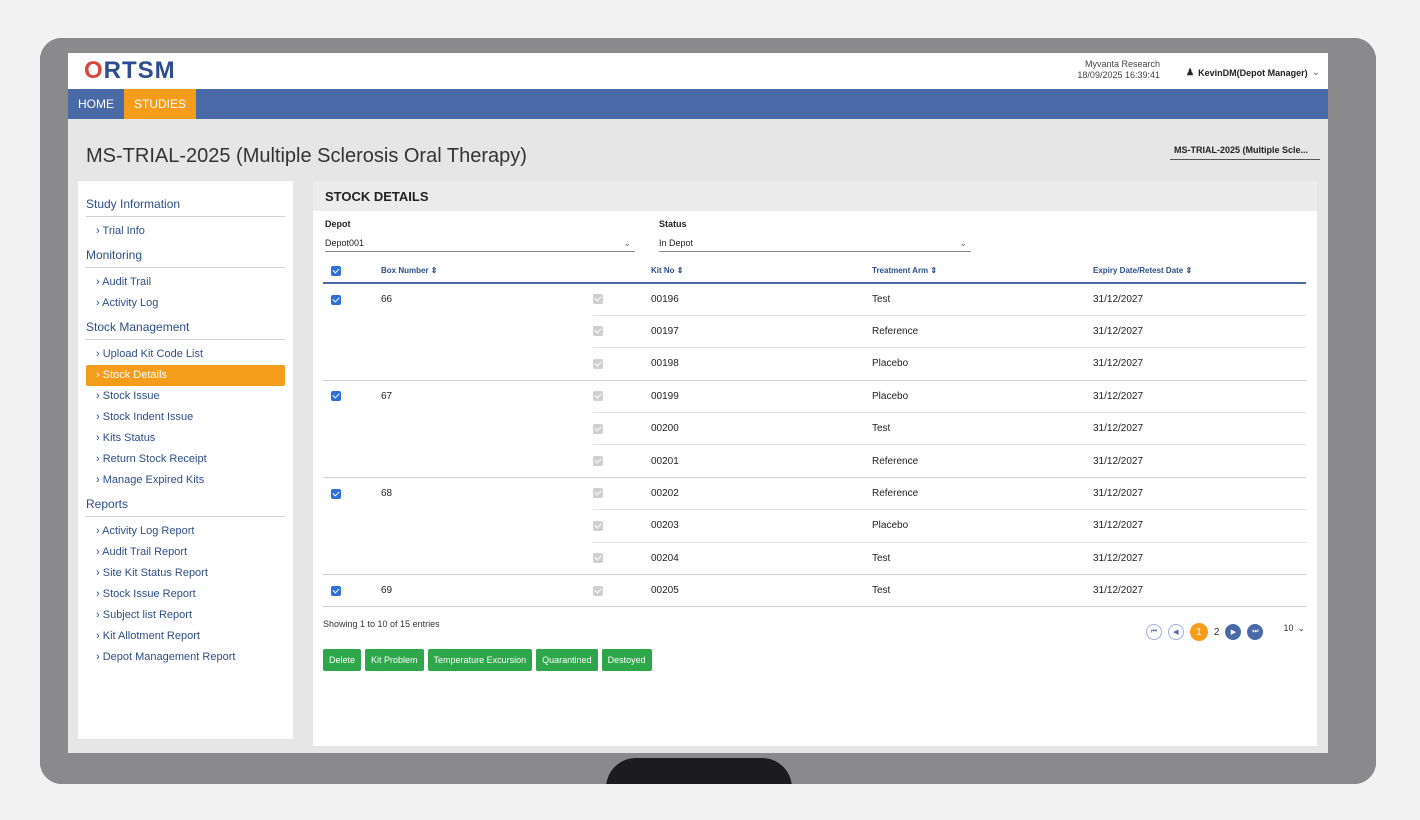 The width and height of the screenshot is (1420, 820). What do you see at coordinates (394, 660) in the screenshot?
I see `kit-problem-button: Kit Problem` at bounding box center [394, 660].